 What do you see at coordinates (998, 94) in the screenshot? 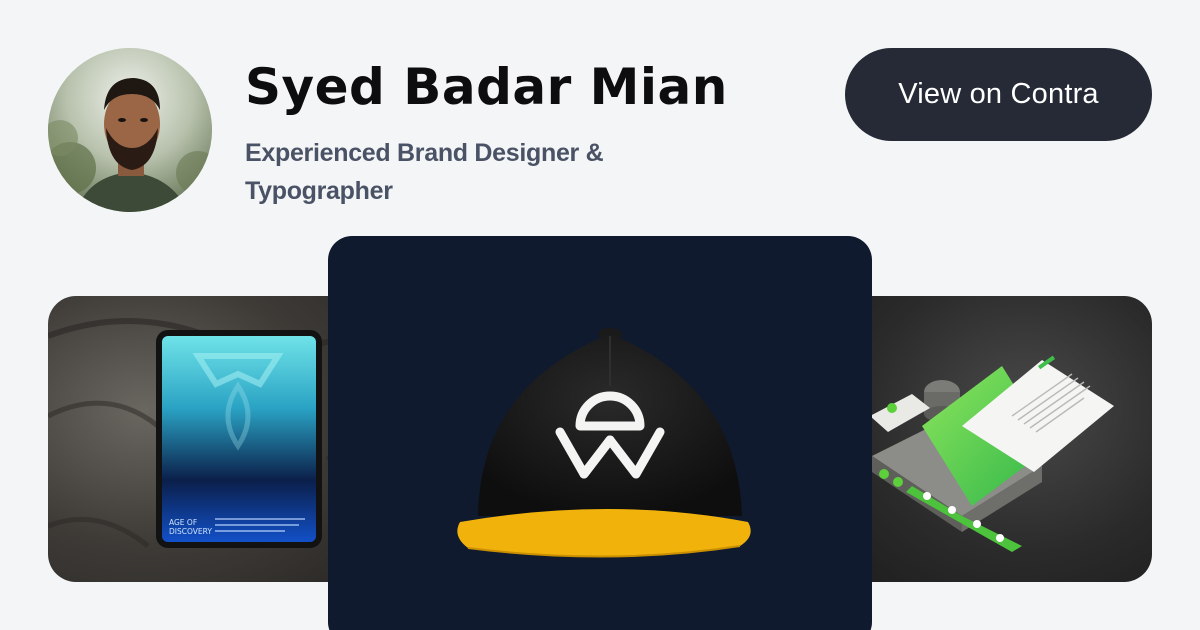
I see `view-on-contra-button: View on Contra` at bounding box center [998, 94].